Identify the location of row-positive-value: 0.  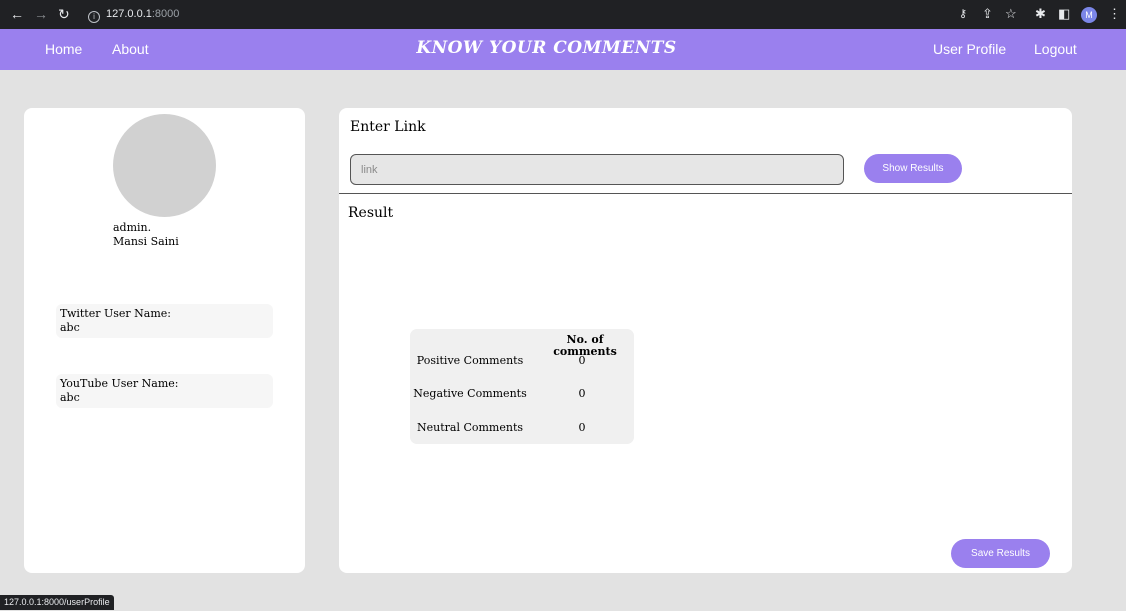
(582, 360).